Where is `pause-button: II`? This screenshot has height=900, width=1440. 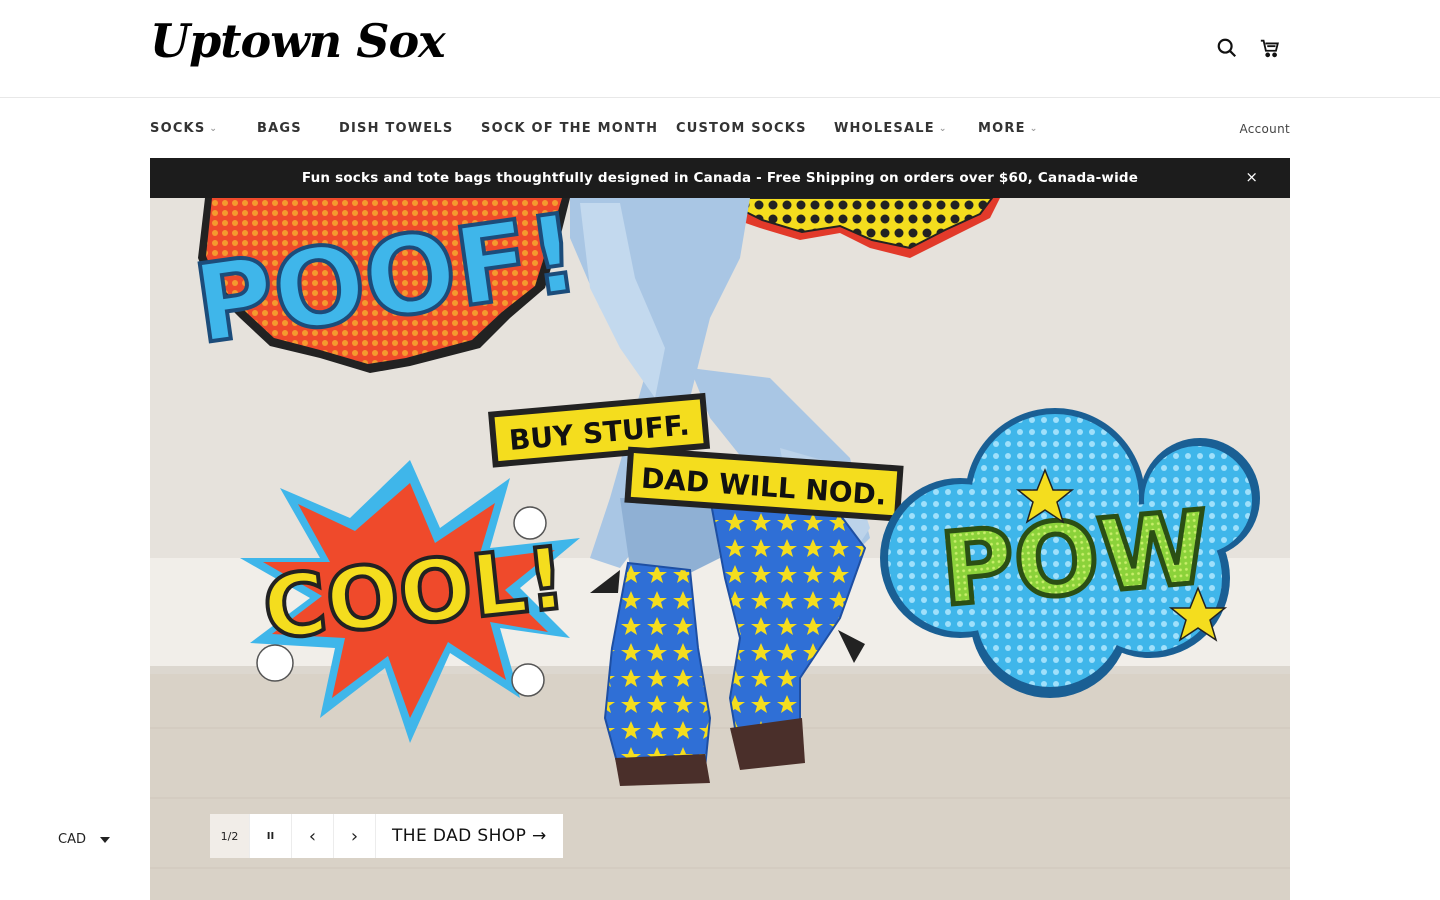 pause-button: II is located at coordinates (271, 836).